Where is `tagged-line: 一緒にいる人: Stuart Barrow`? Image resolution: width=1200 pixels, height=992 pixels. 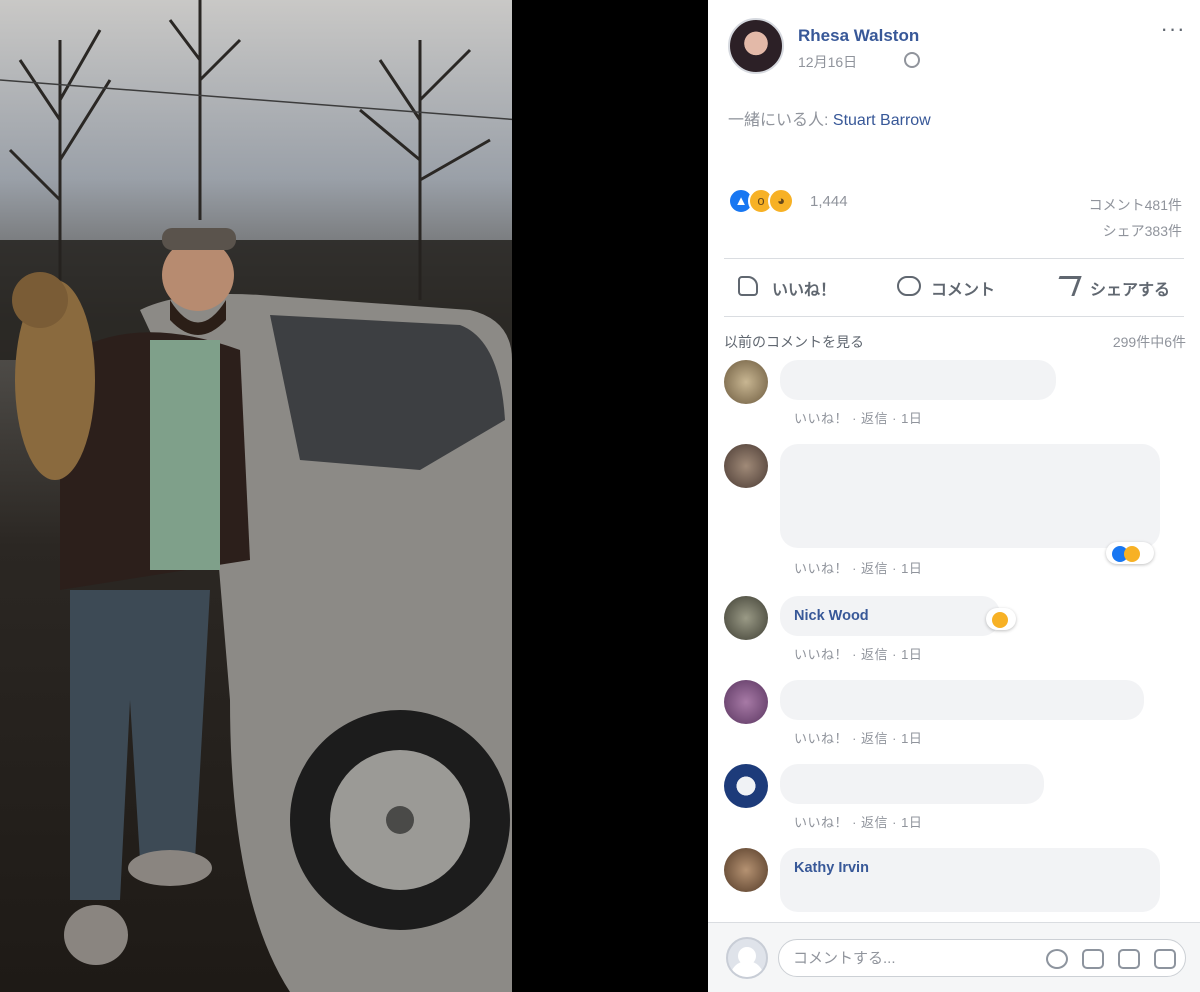 tagged-line: 一緒にいる人: Stuart Barrow is located at coordinates (829, 118).